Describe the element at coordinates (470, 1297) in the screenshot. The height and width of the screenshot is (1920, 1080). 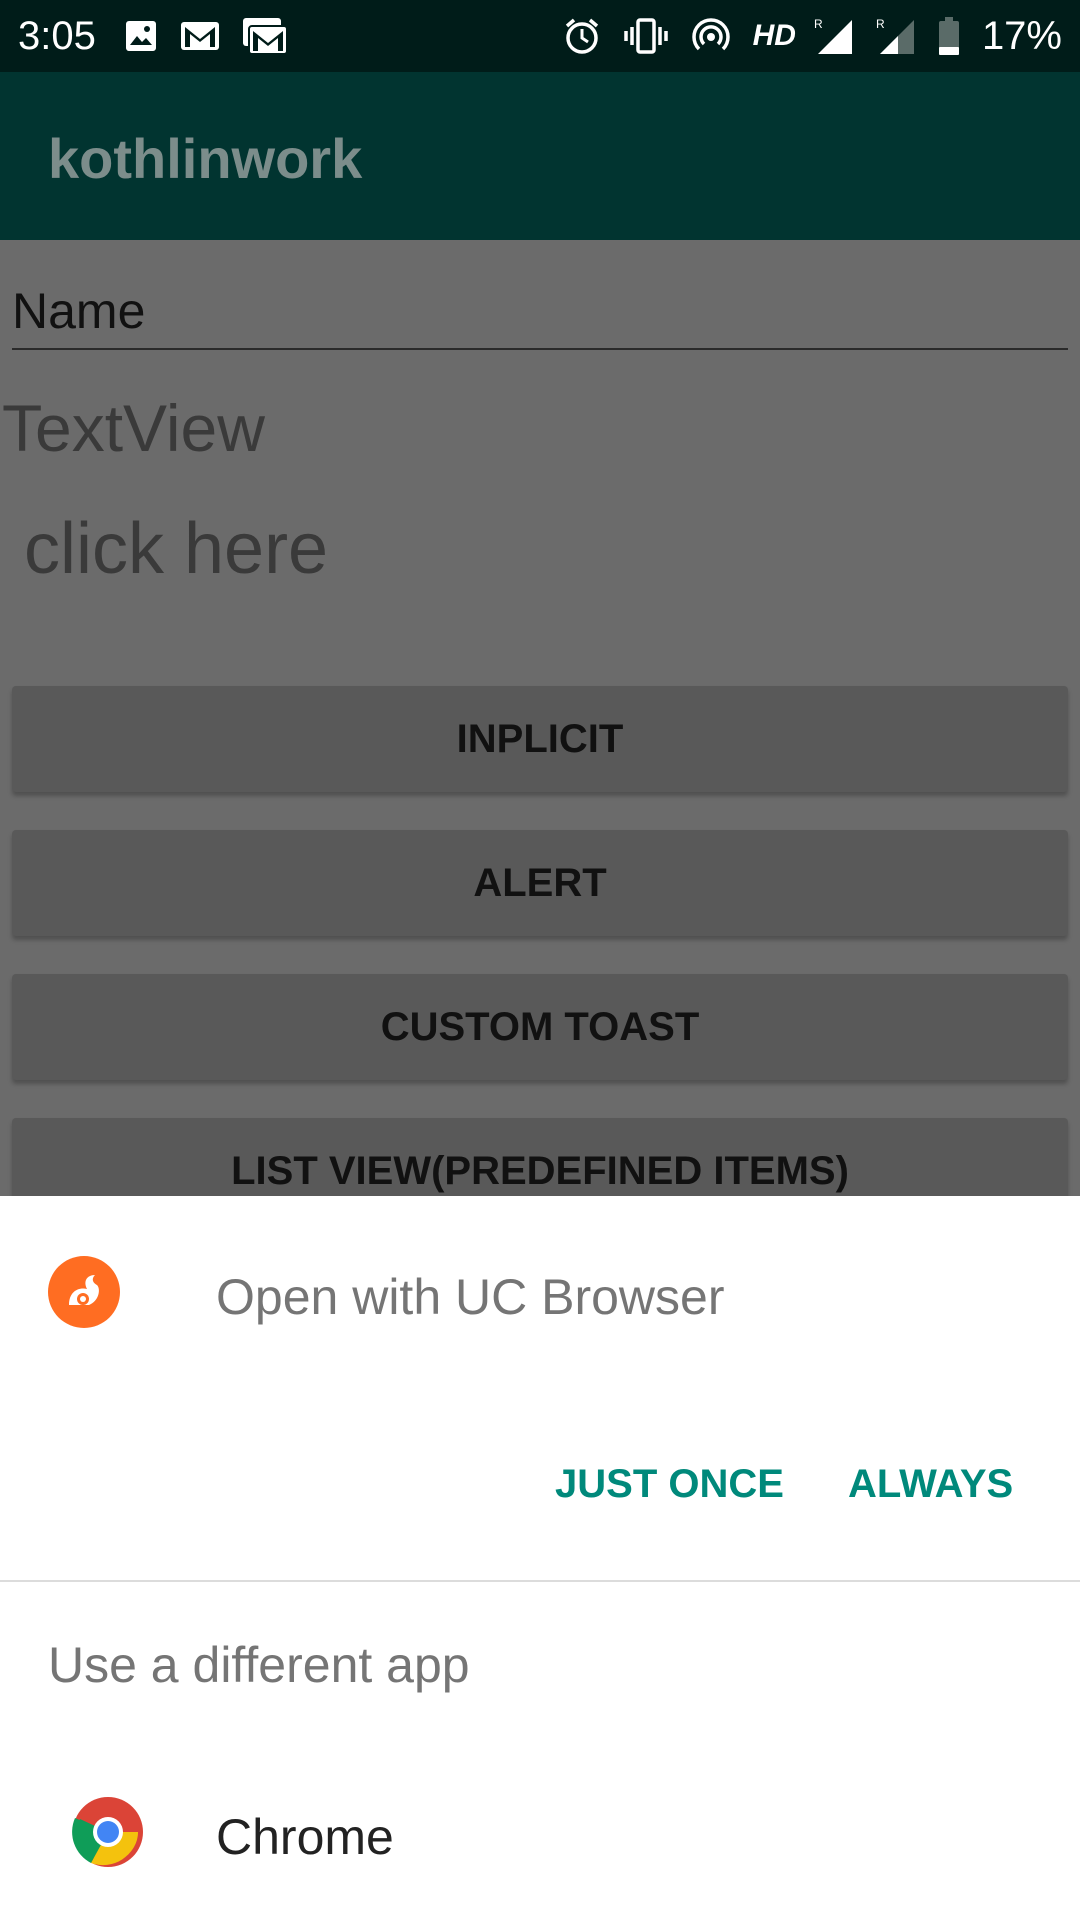
I see `open-with-text: Open with UC Browser` at that location.